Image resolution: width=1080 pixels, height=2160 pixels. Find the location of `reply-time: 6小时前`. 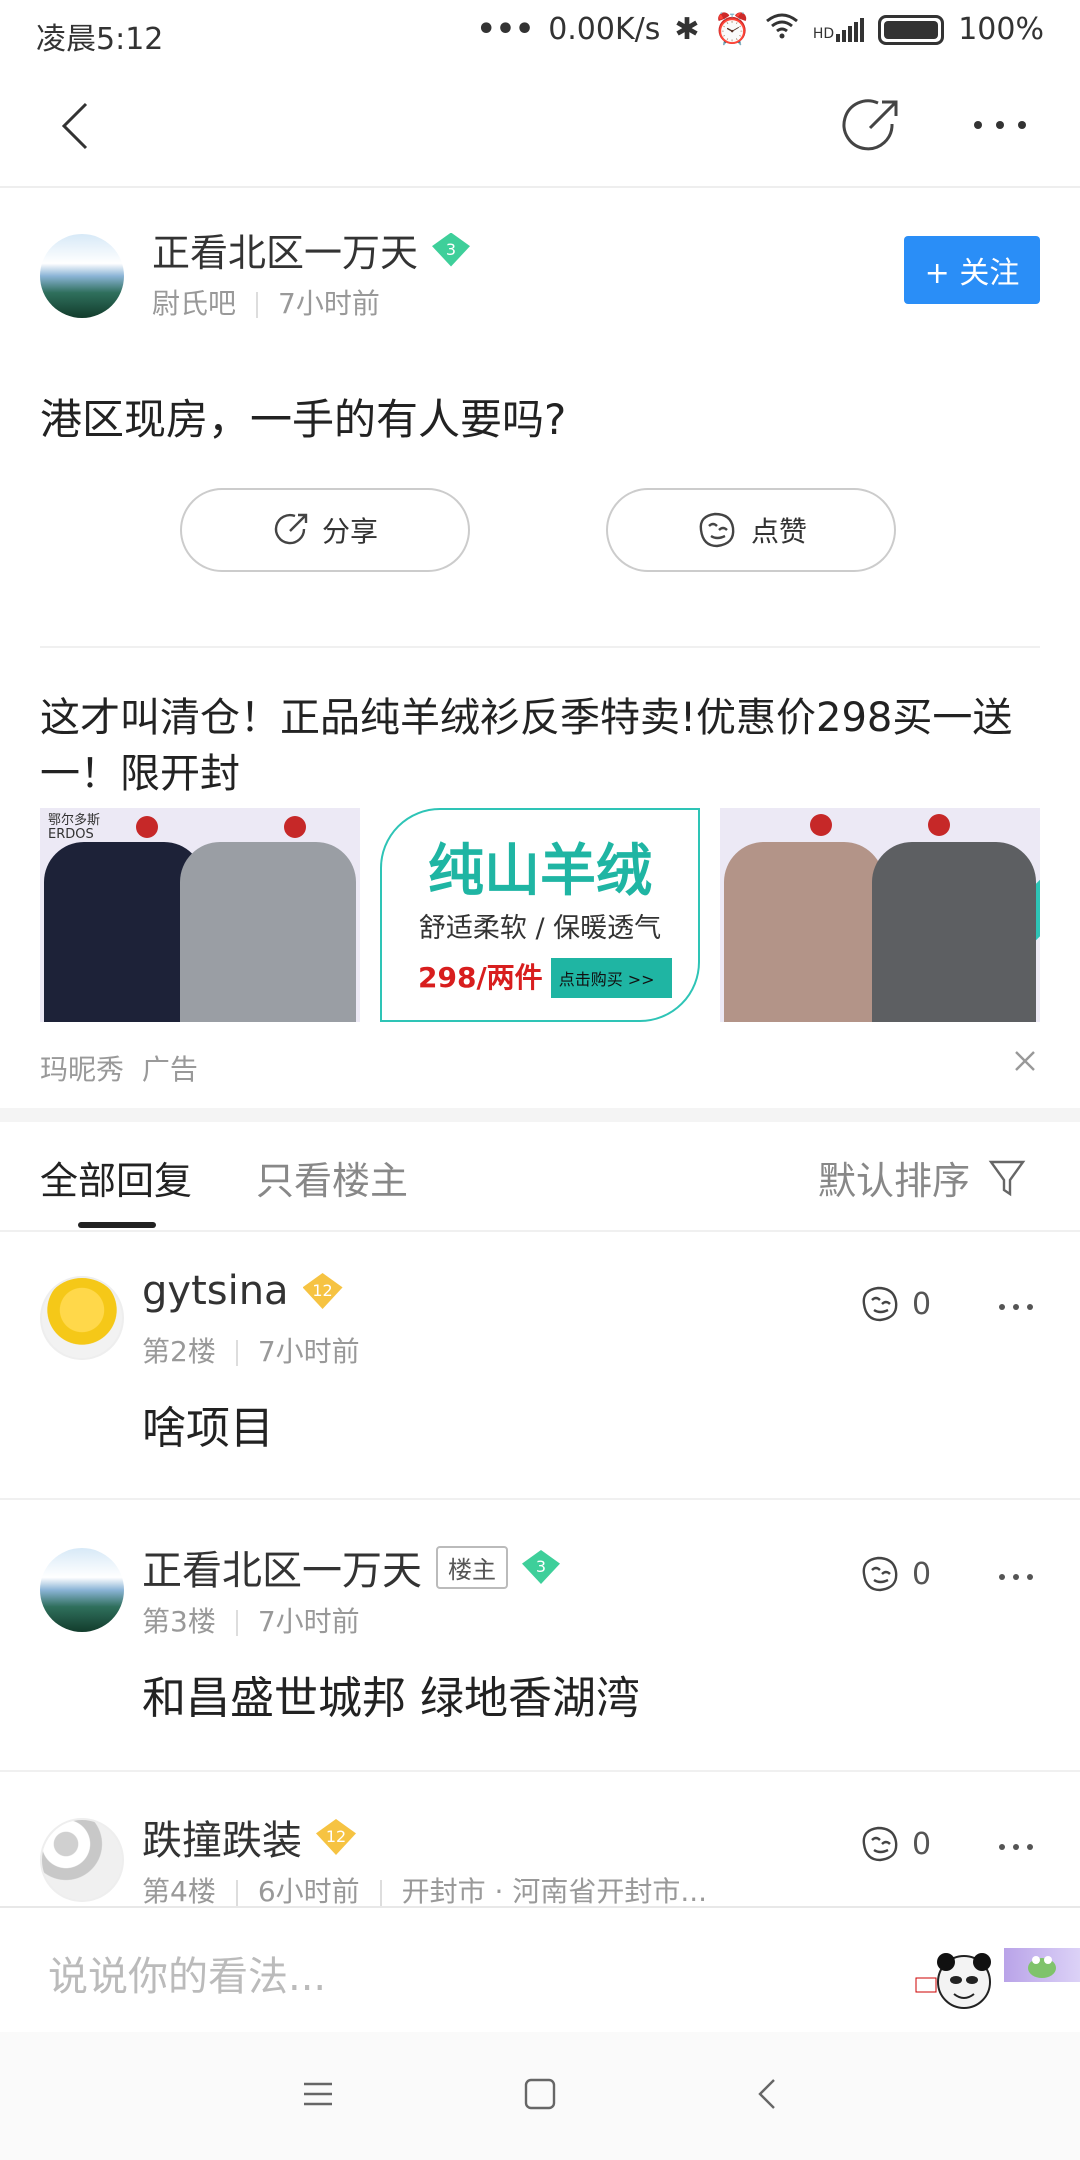

reply-time: 6小时前 is located at coordinates (308, 1890).